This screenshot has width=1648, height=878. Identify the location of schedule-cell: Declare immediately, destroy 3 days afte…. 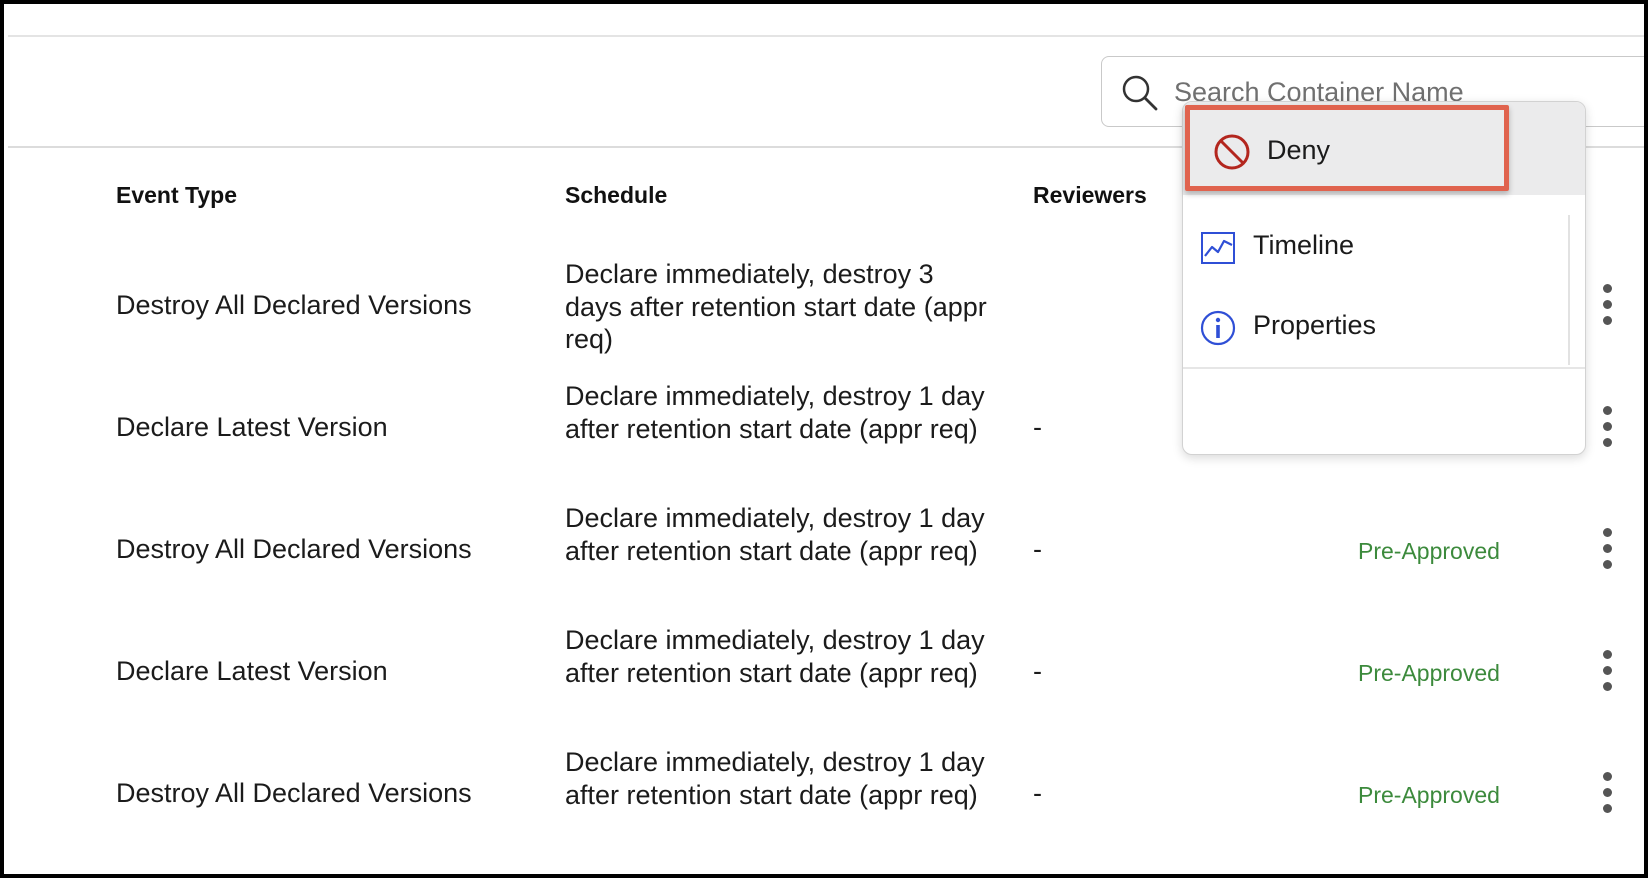
(776, 306).